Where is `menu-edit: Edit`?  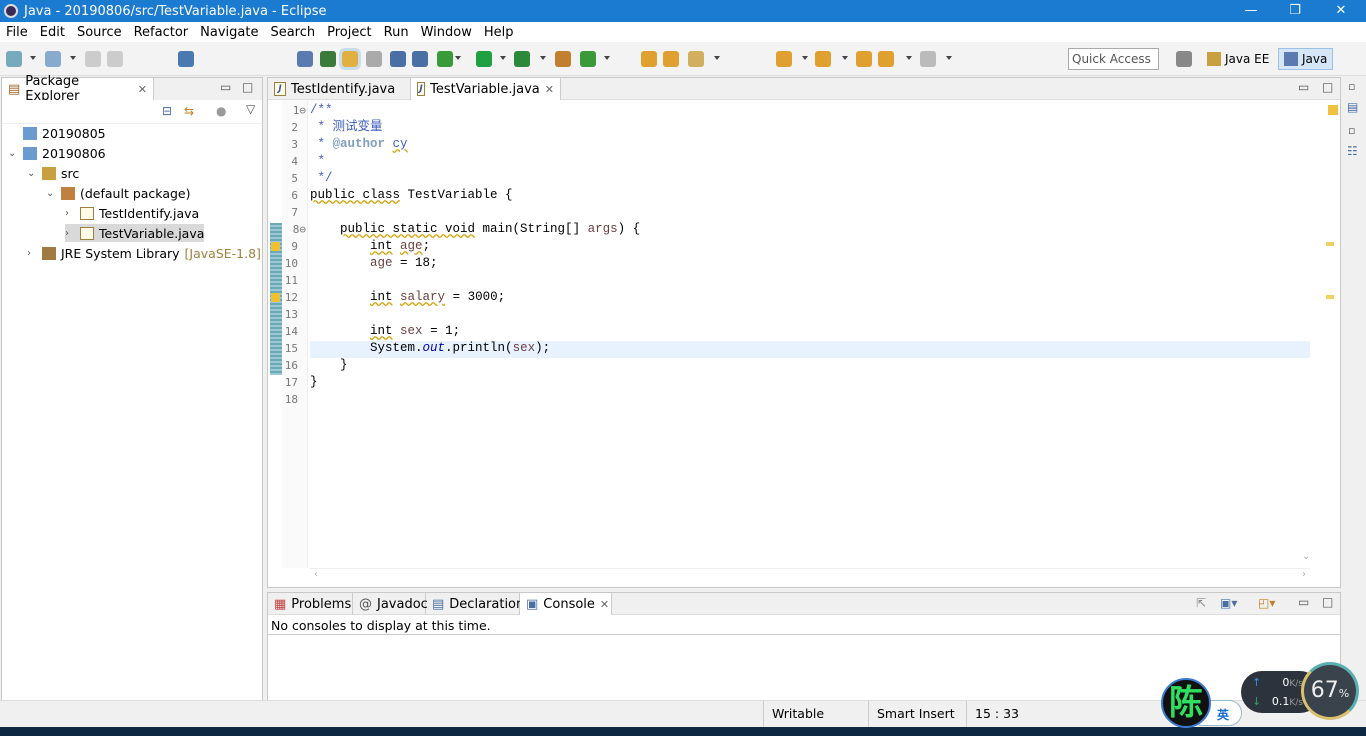 menu-edit: Edit is located at coordinates (52, 32).